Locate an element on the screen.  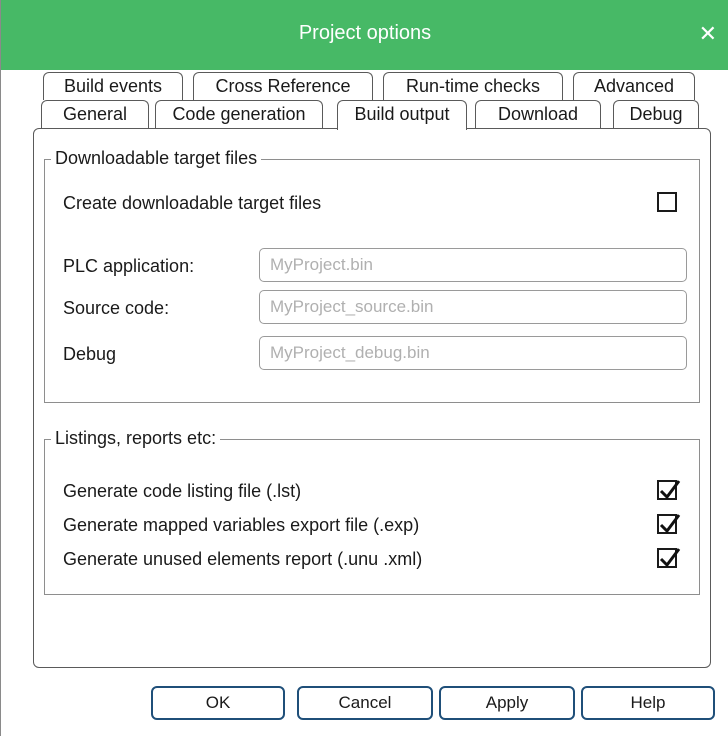
code-listing-checkbox is located at coordinates (669, 490).